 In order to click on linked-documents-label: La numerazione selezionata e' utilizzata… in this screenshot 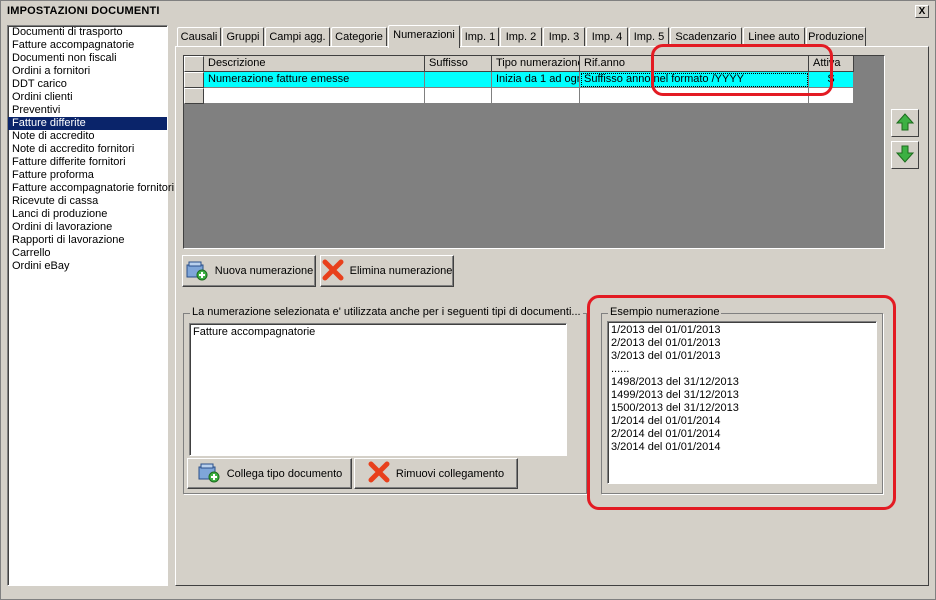, I will do `click(386, 312)`.